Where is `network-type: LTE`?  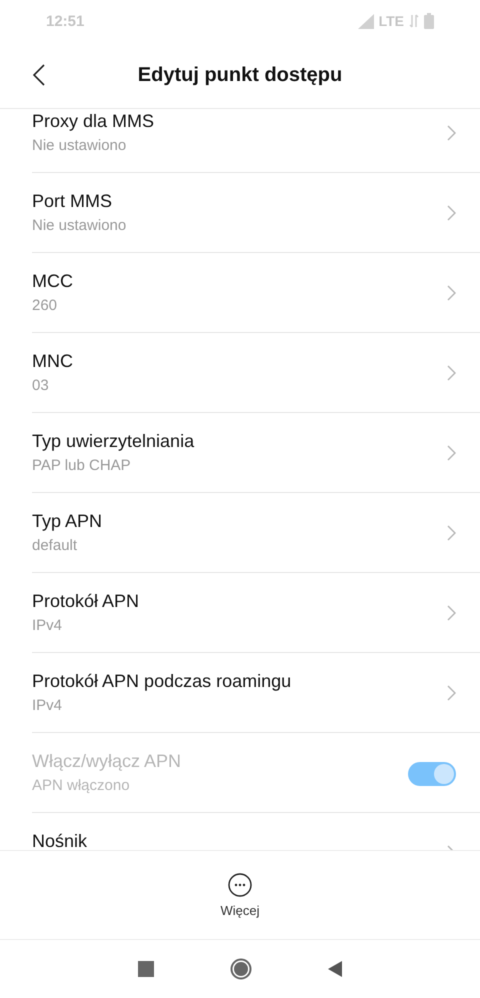
network-type: LTE is located at coordinates (391, 21).